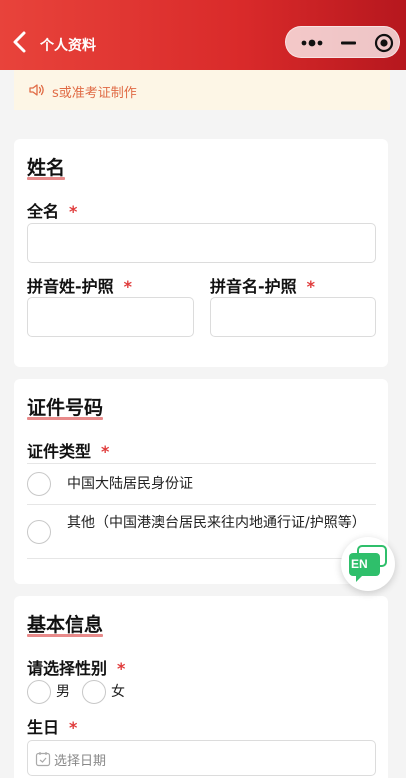 The height and width of the screenshot is (778, 406). What do you see at coordinates (293, 317) in the screenshot?
I see `given-name-input` at bounding box center [293, 317].